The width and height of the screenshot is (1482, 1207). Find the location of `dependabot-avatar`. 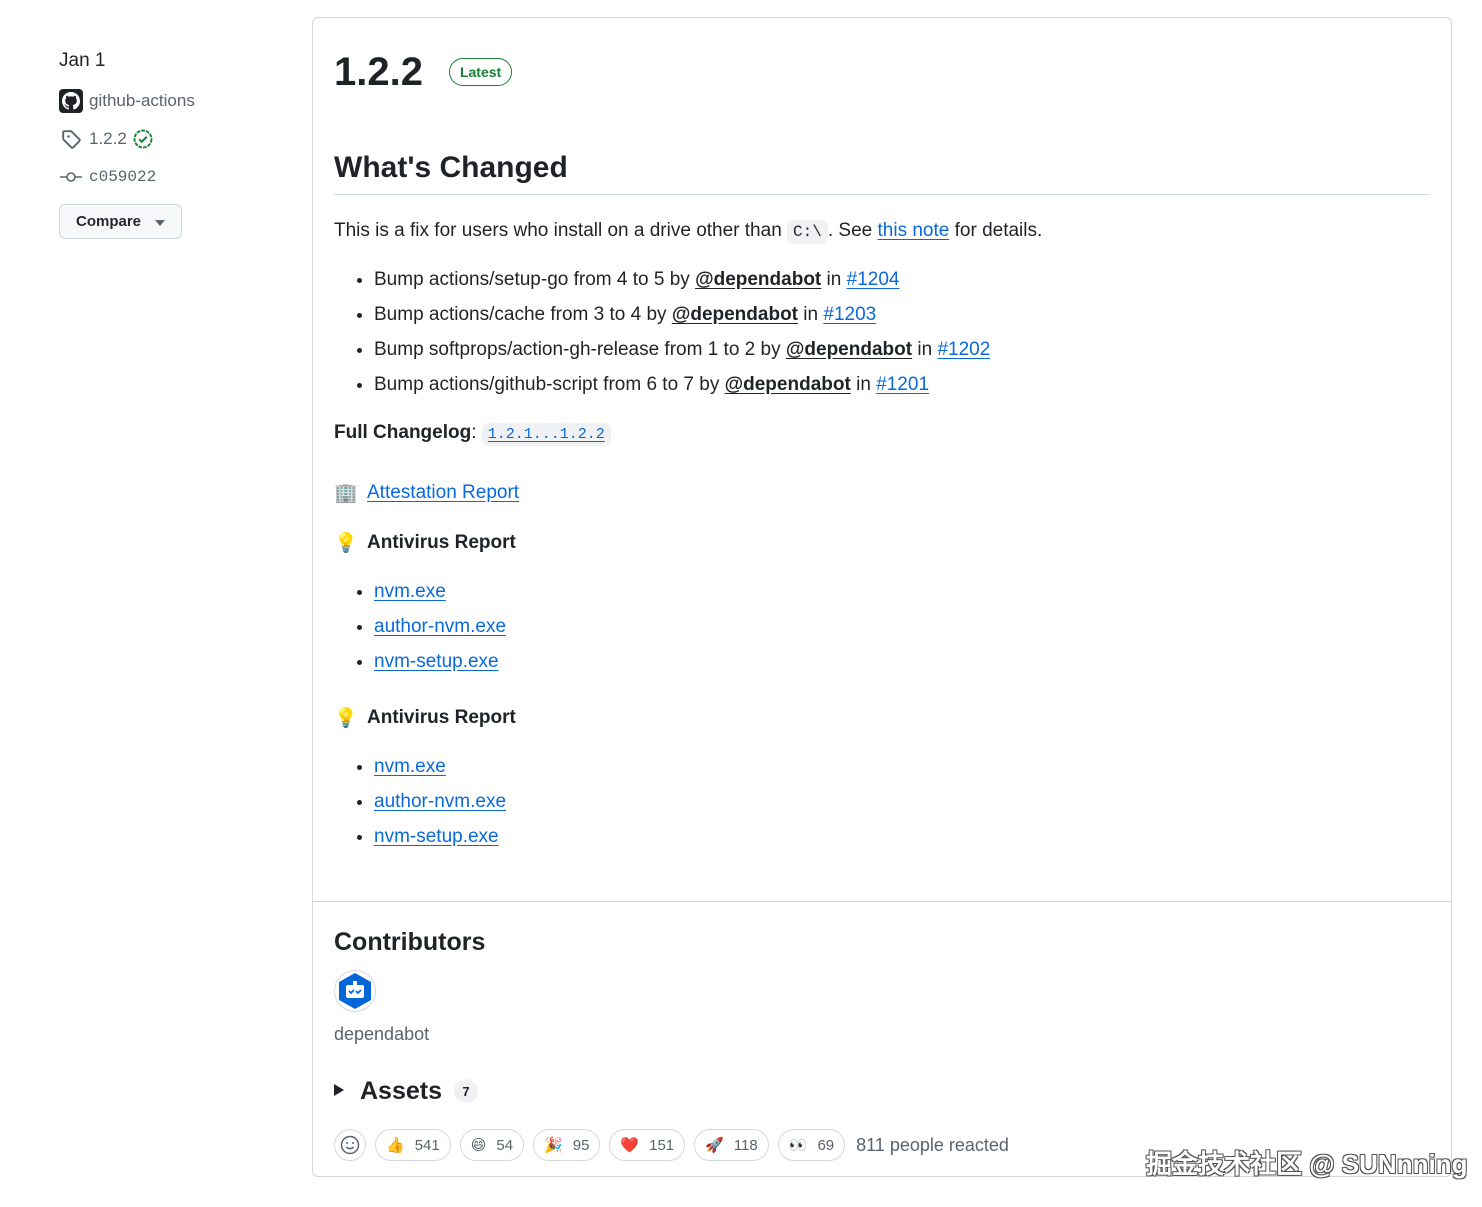

dependabot-avatar is located at coordinates (355, 991).